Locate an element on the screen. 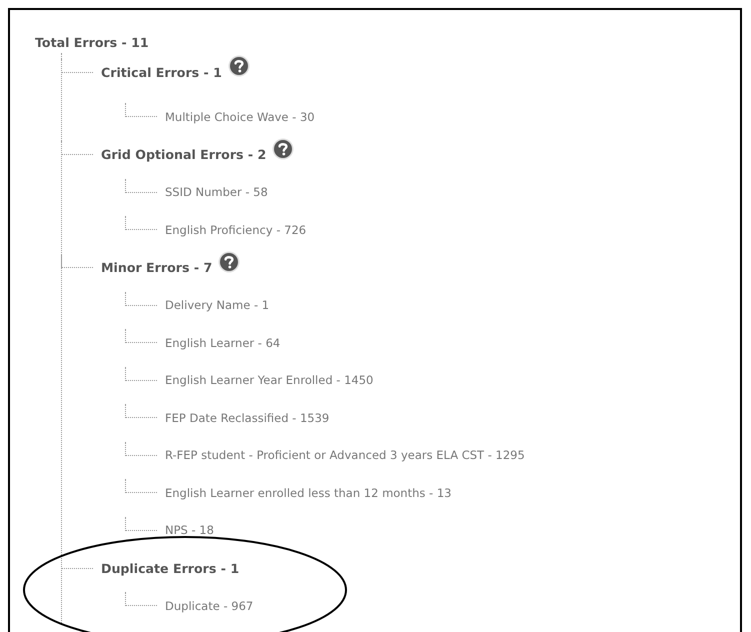 The height and width of the screenshot is (632, 751). tree-group-label: Minor Errors - 7 is located at coordinates (156, 267).